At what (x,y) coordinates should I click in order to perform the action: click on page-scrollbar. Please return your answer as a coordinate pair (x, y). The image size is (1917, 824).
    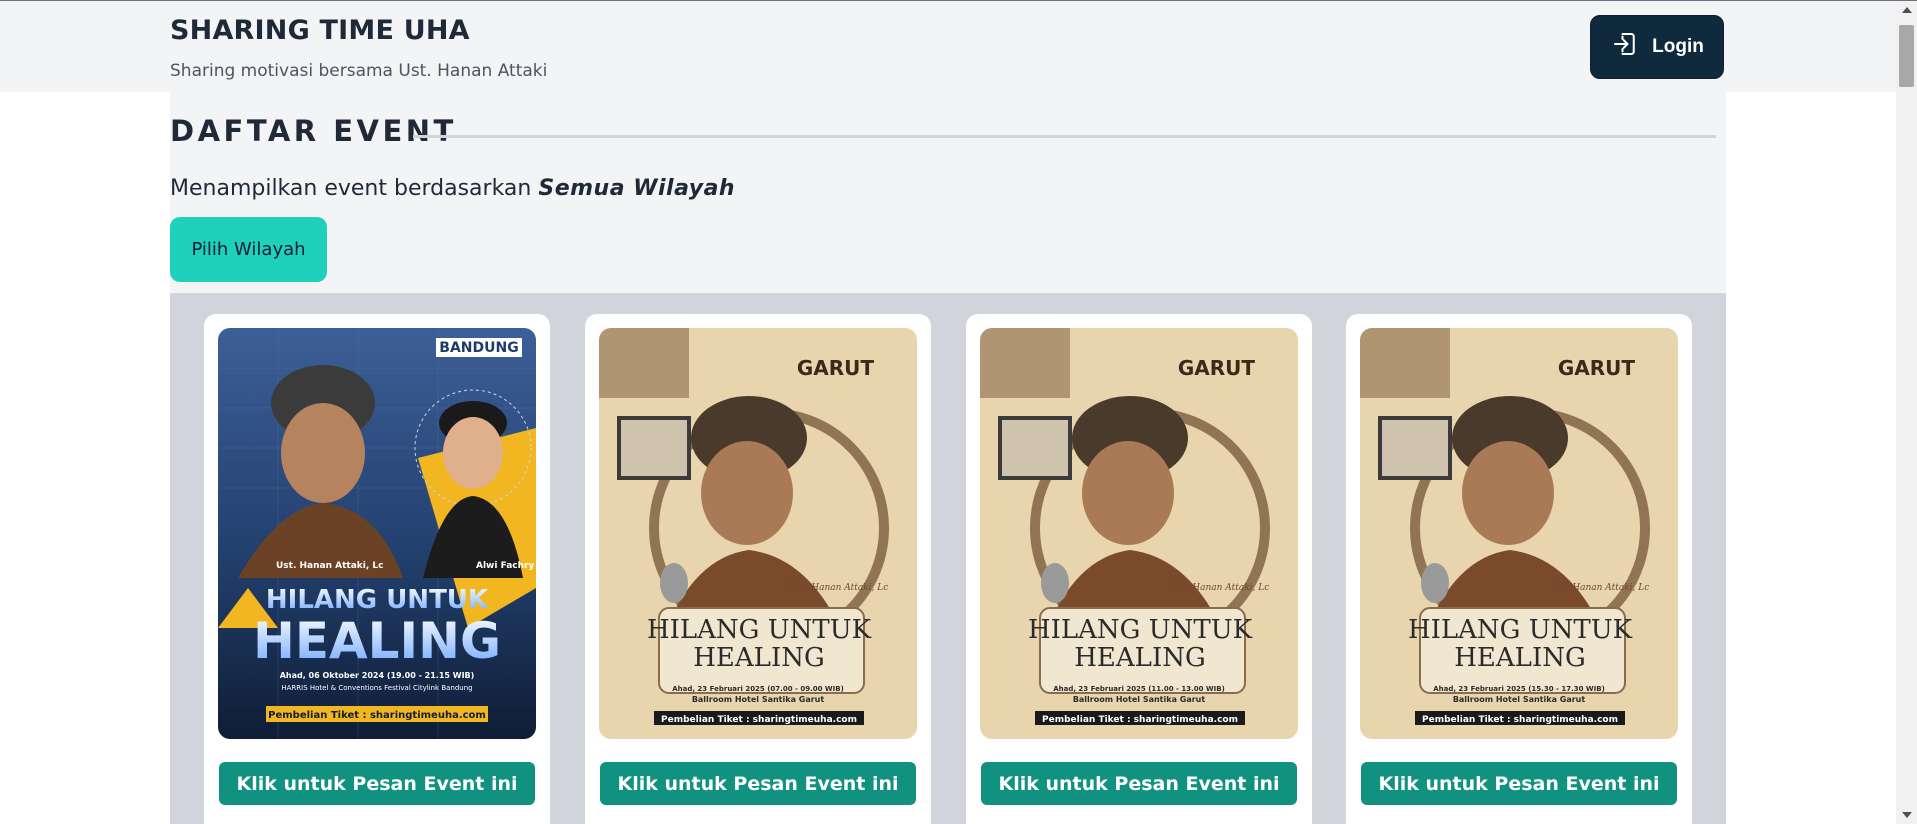
    Looking at the image, I should click on (1906, 412).